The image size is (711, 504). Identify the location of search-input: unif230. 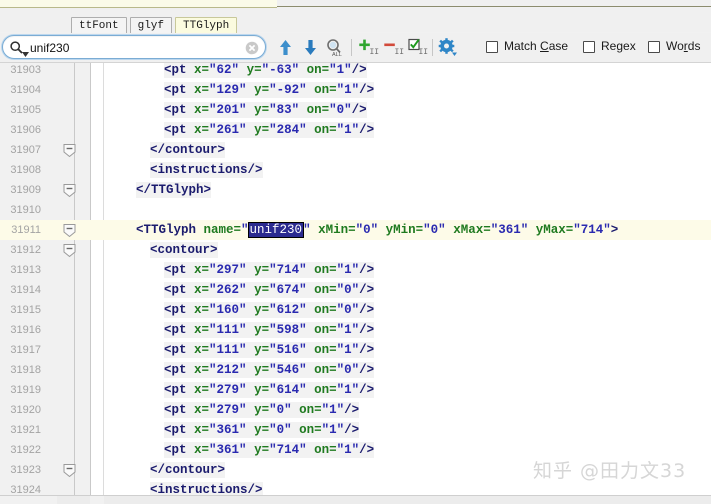
(134, 47).